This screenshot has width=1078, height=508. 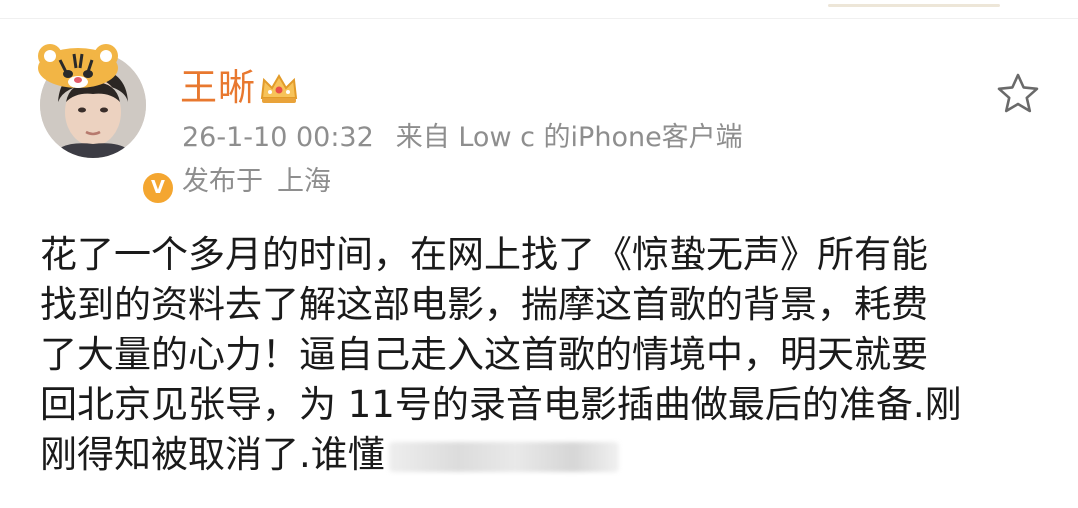 What do you see at coordinates (78, 66) in the screenshot?
I see `tiger-ears-frame-icon` at bounding box center [78, 66].